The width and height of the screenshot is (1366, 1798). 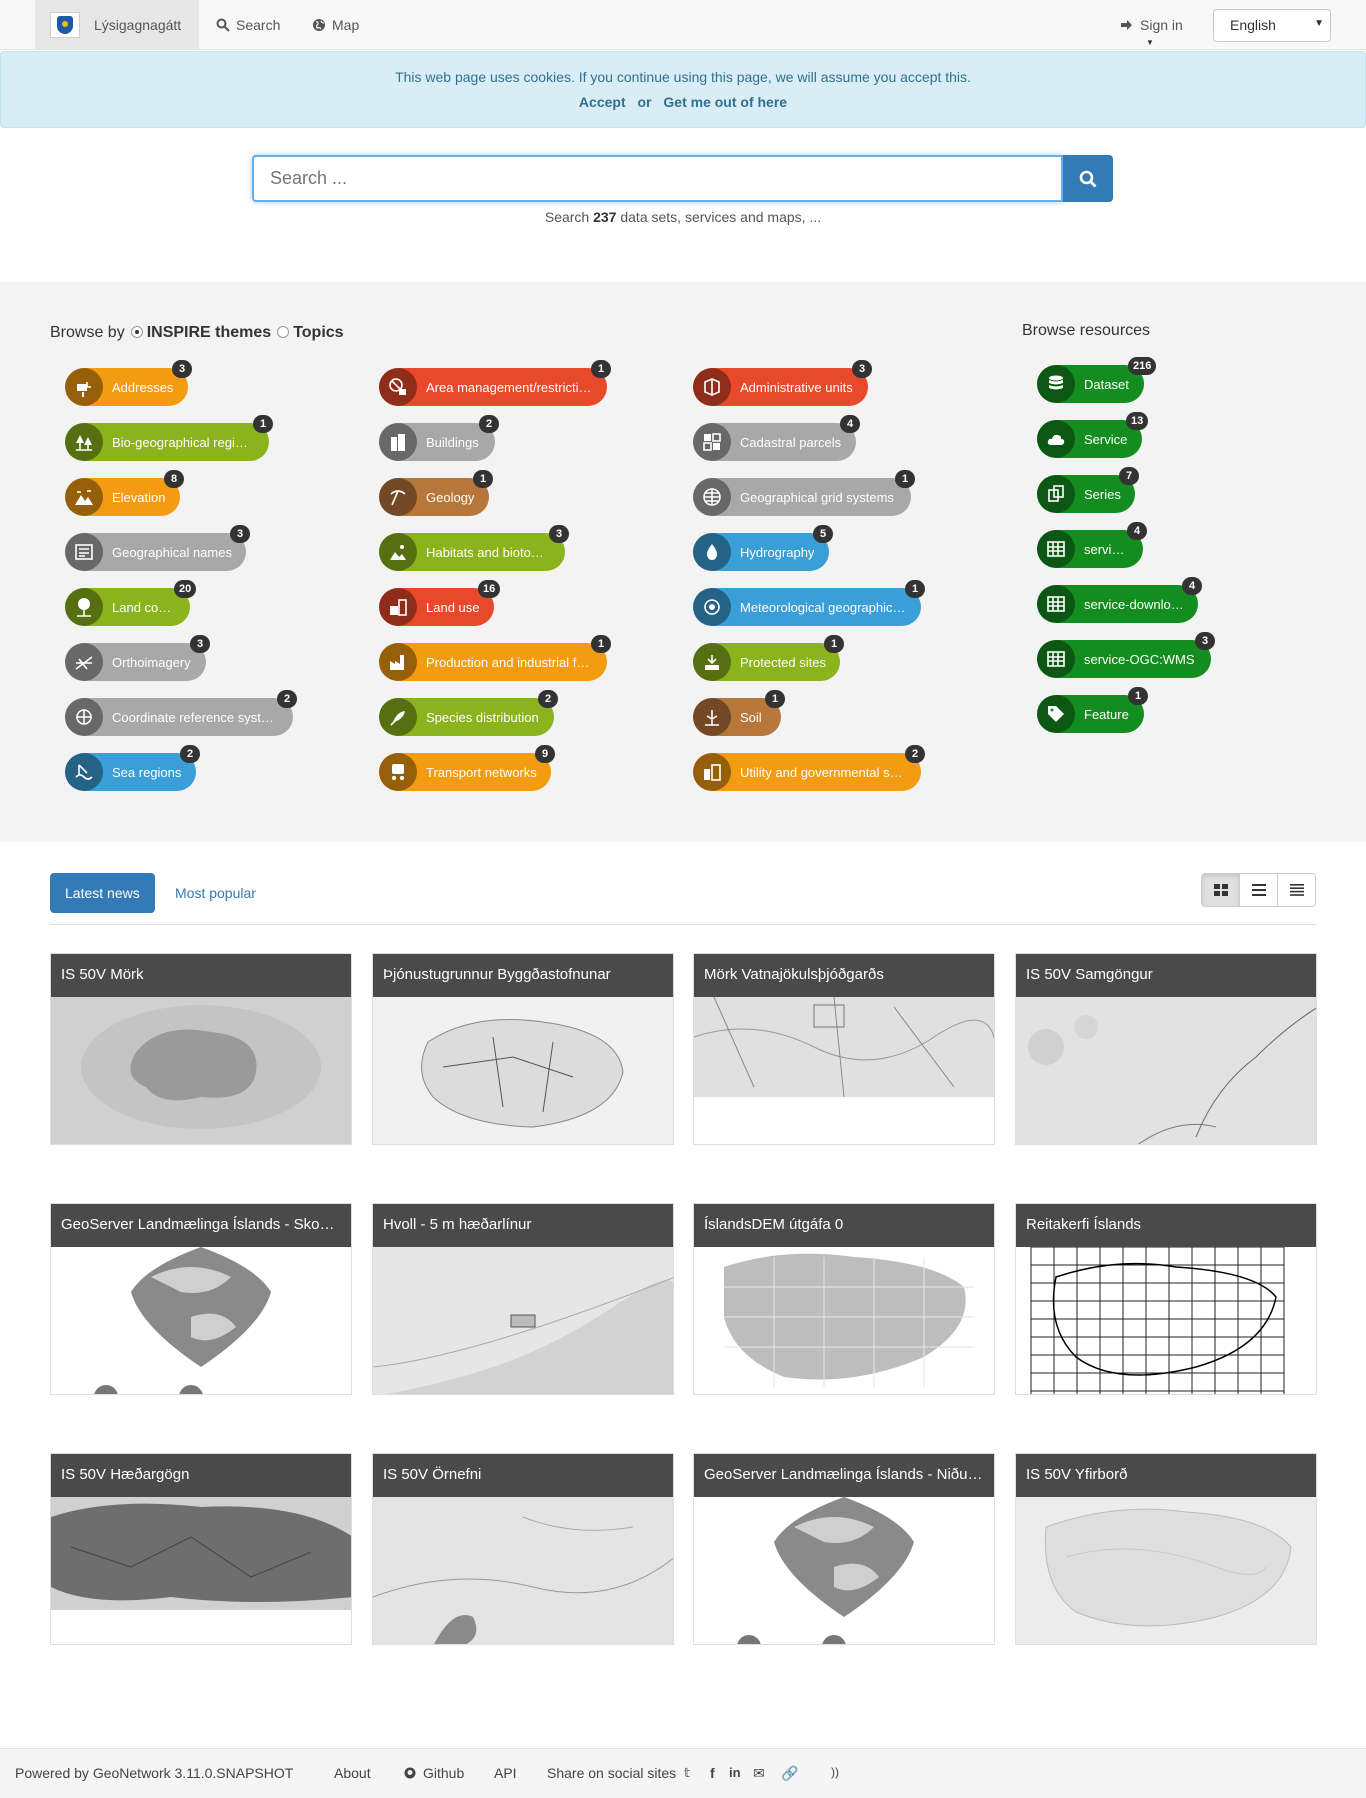 I want to click on news-card: Hvoll - 5 m hæðarlínur, so click(x=523, y=1299).